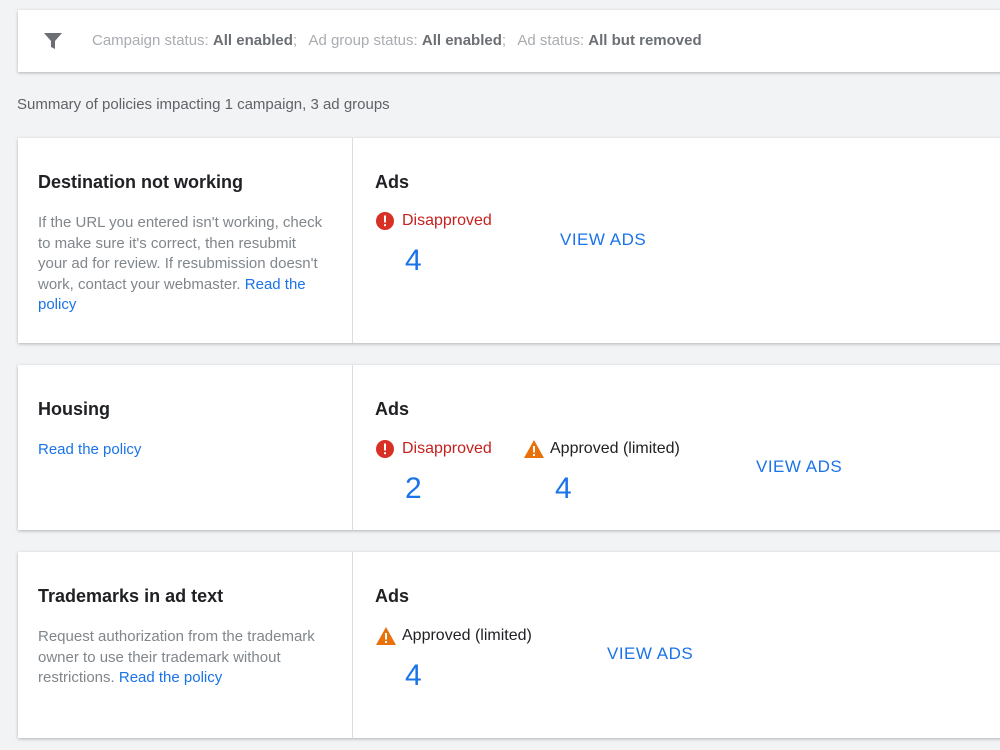 The width and height of the screenshot is (1000, 750). What do you see at coordinates (413, 261) in the screenshot?
I see `disapproved-count: 4` at bounding box center [413, 261].